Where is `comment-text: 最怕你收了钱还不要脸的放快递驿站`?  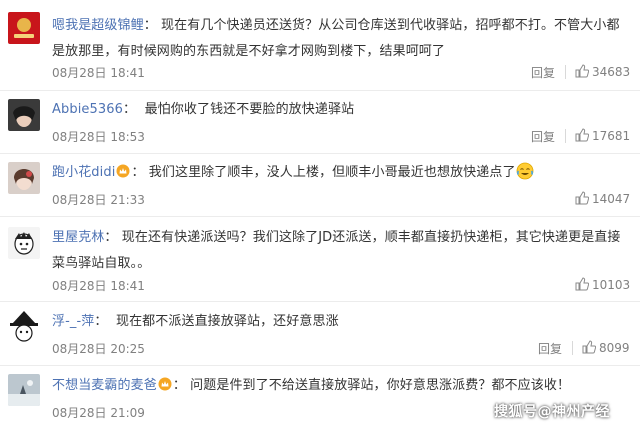 comment-text: 最怕你收了钱还不要脸的放快递驿站 is located at coordinates (249, 109).